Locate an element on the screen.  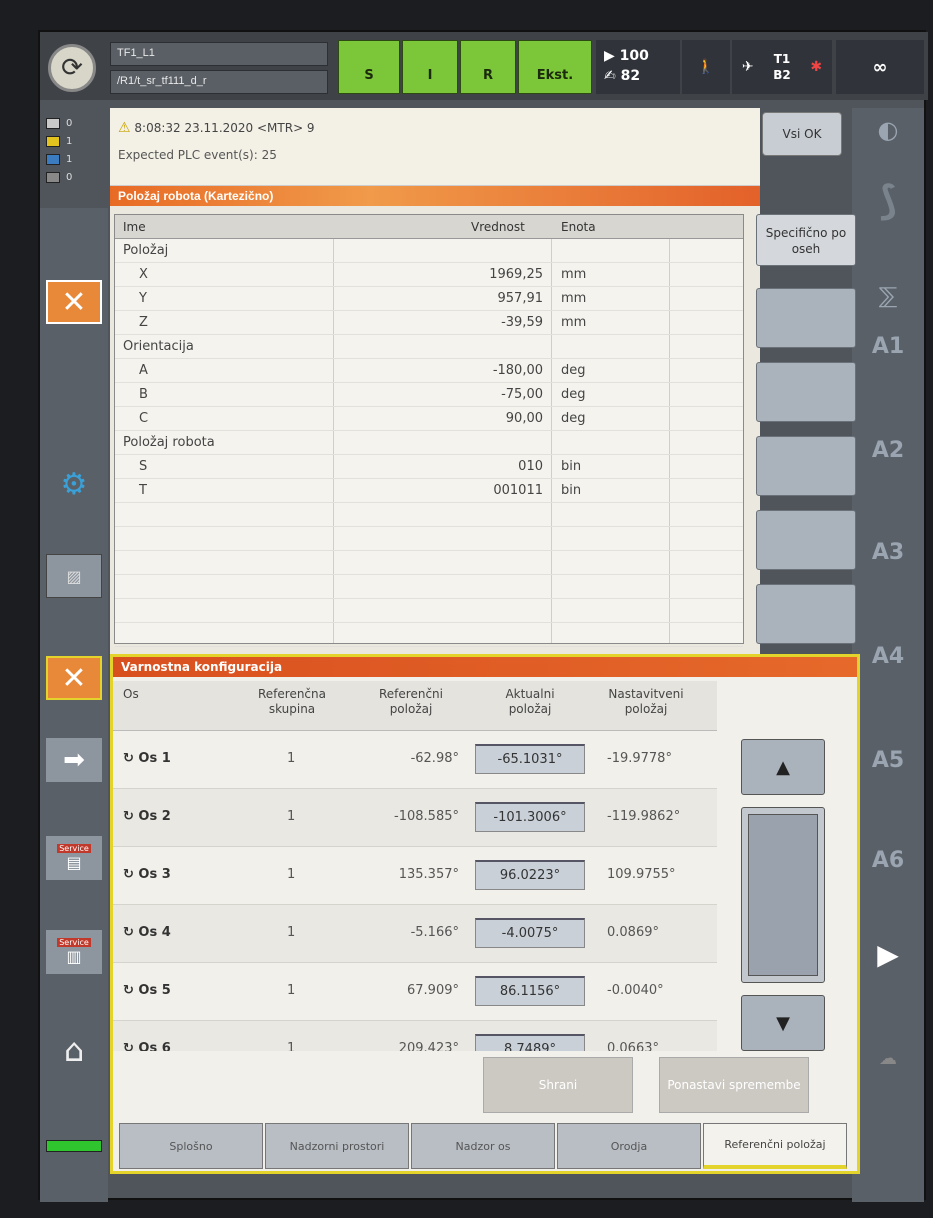
scroll-thumb is located at coordinates (783, 895).